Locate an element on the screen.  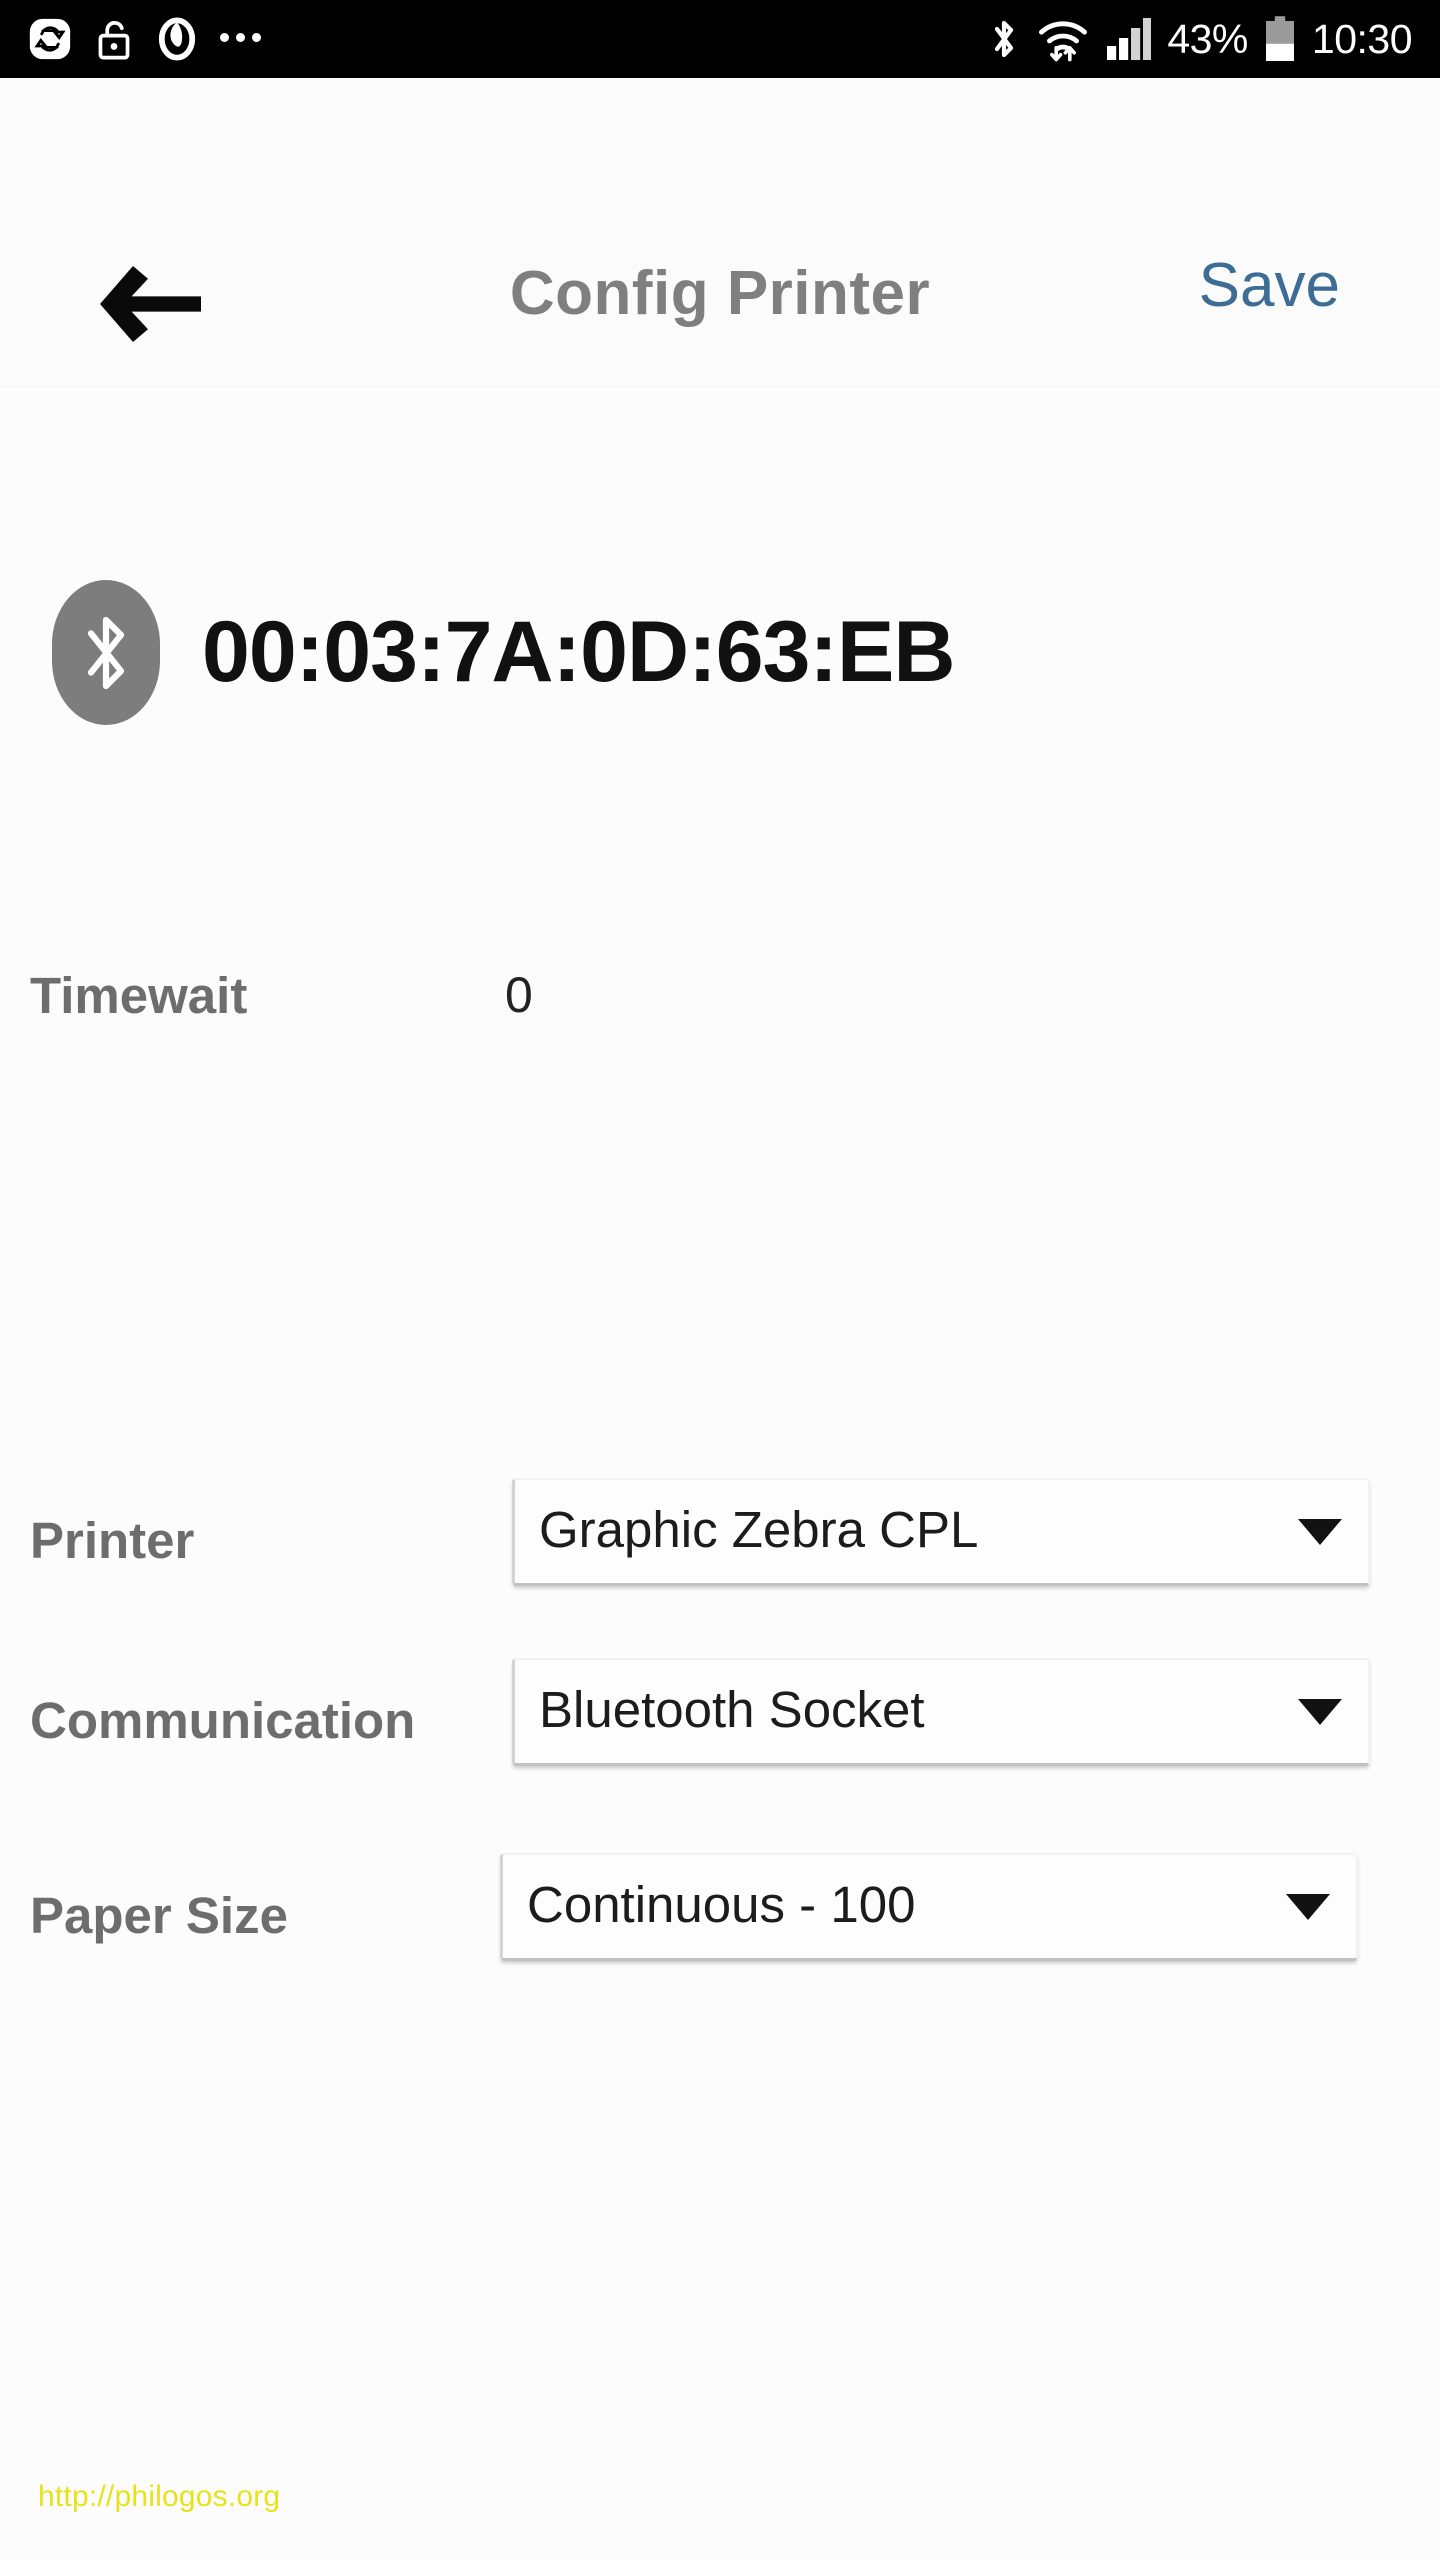
timewait-value: 0 is located at coordinates (519, 995).